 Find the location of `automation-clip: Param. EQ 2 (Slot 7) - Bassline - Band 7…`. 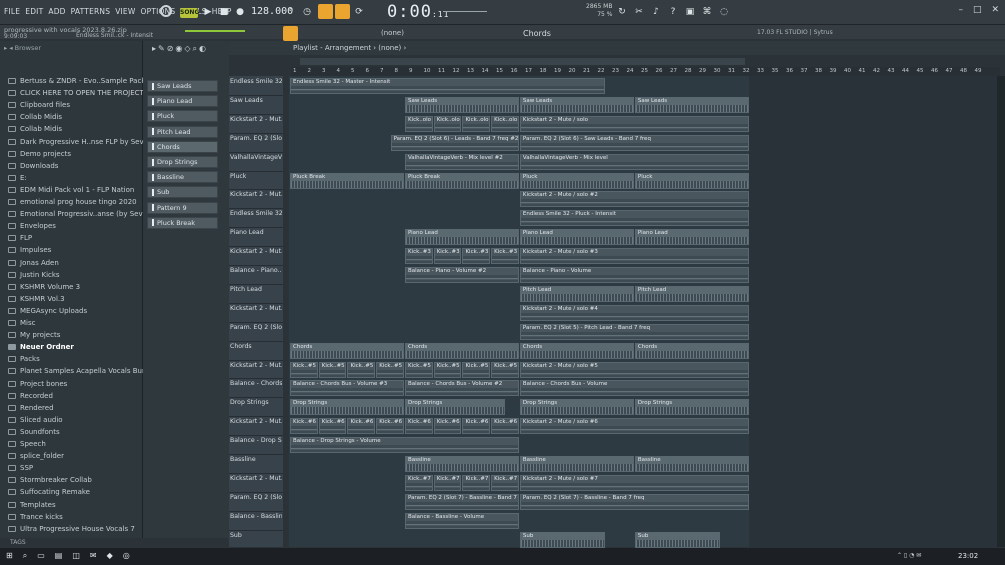

automation-clip: Param. EQ 2 (Slot 7) - Bassline - Band 7… is located at coordinates (461, 501).